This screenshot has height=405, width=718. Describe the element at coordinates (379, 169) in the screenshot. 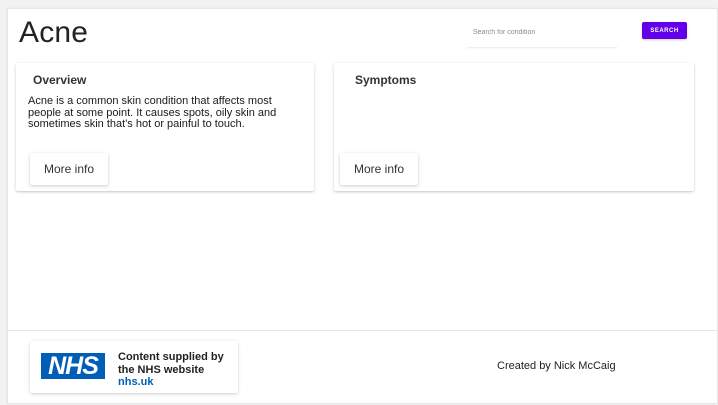

I see `symptoms-more-info-button: More info` at that location.